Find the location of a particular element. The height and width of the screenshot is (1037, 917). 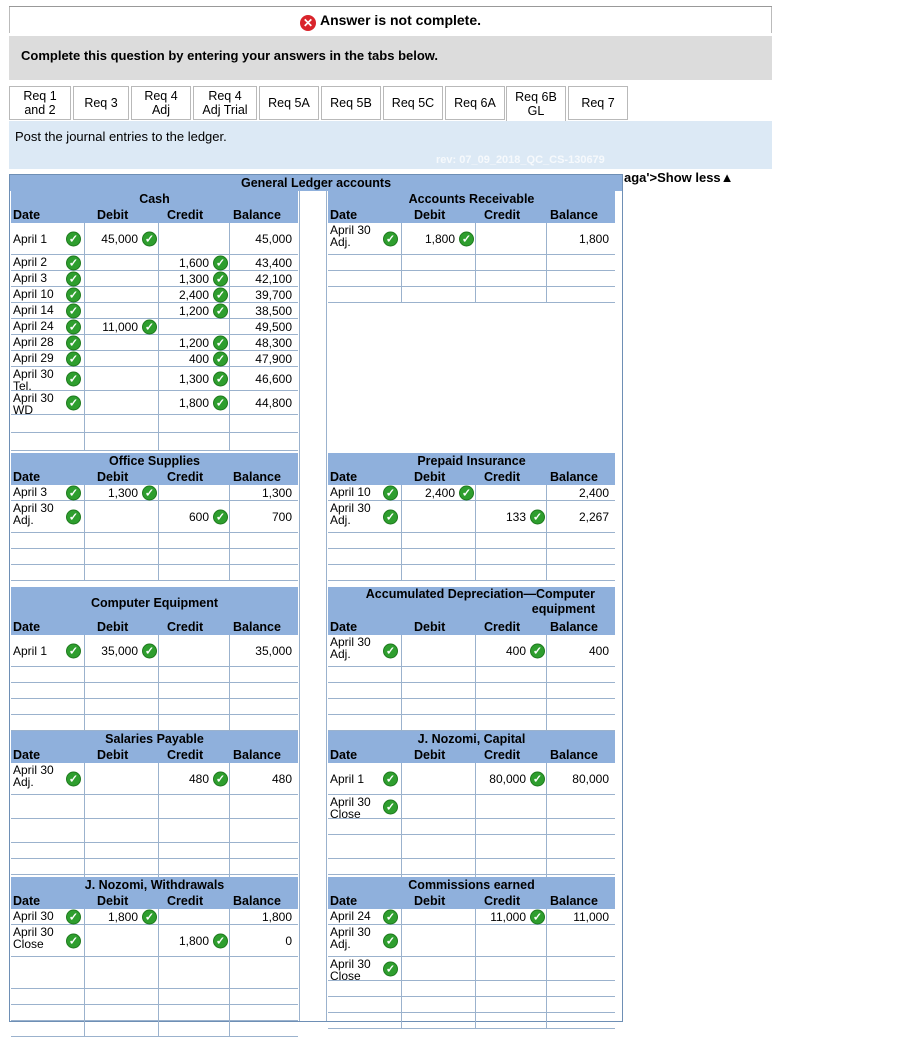

debit-cell: 11,000 ✓ is located at coordinates (122, 326).